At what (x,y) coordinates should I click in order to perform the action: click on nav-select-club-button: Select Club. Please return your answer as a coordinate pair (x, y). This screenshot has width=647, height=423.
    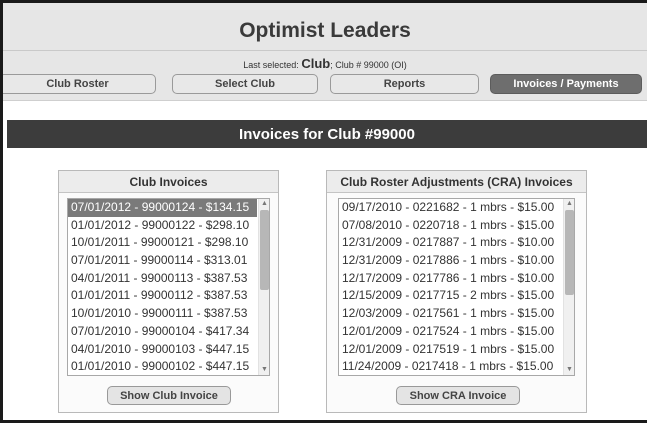
    Looking at the image, I should click on (245, 84).